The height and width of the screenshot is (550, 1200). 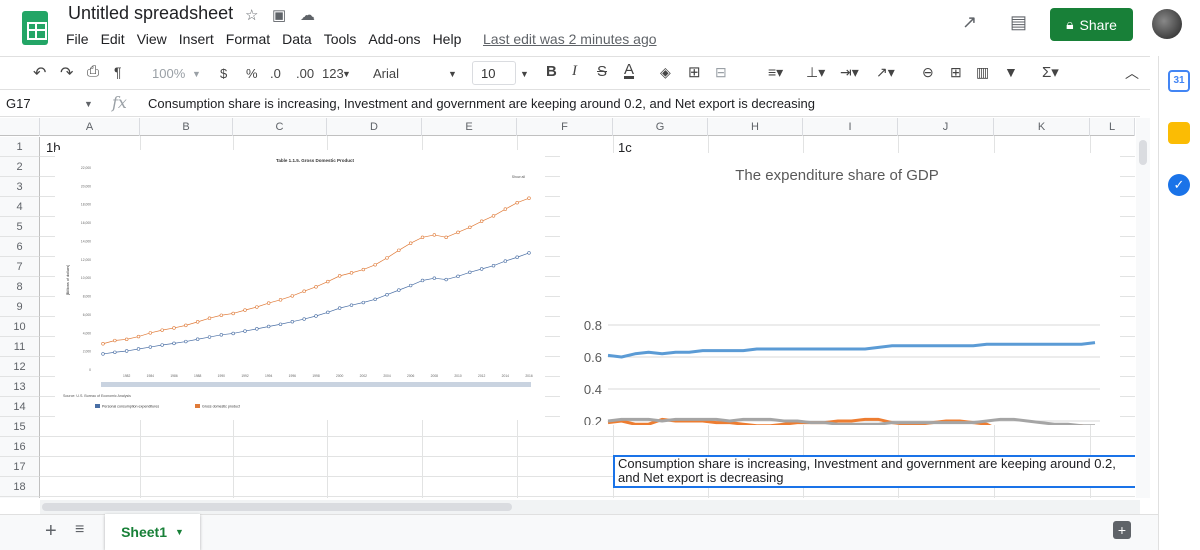 What do you see at coordinates (20, 497) in the screenshot?
I see `row-header-19: 19` at bounding box center [20, 497].